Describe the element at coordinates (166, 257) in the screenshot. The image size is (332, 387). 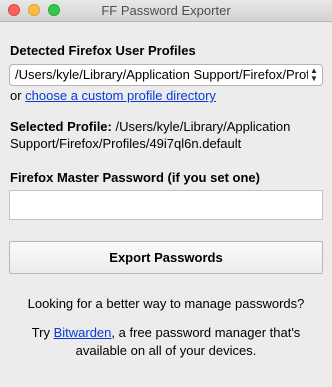
I see `export-passwords-button: Export Passwords` at that location.